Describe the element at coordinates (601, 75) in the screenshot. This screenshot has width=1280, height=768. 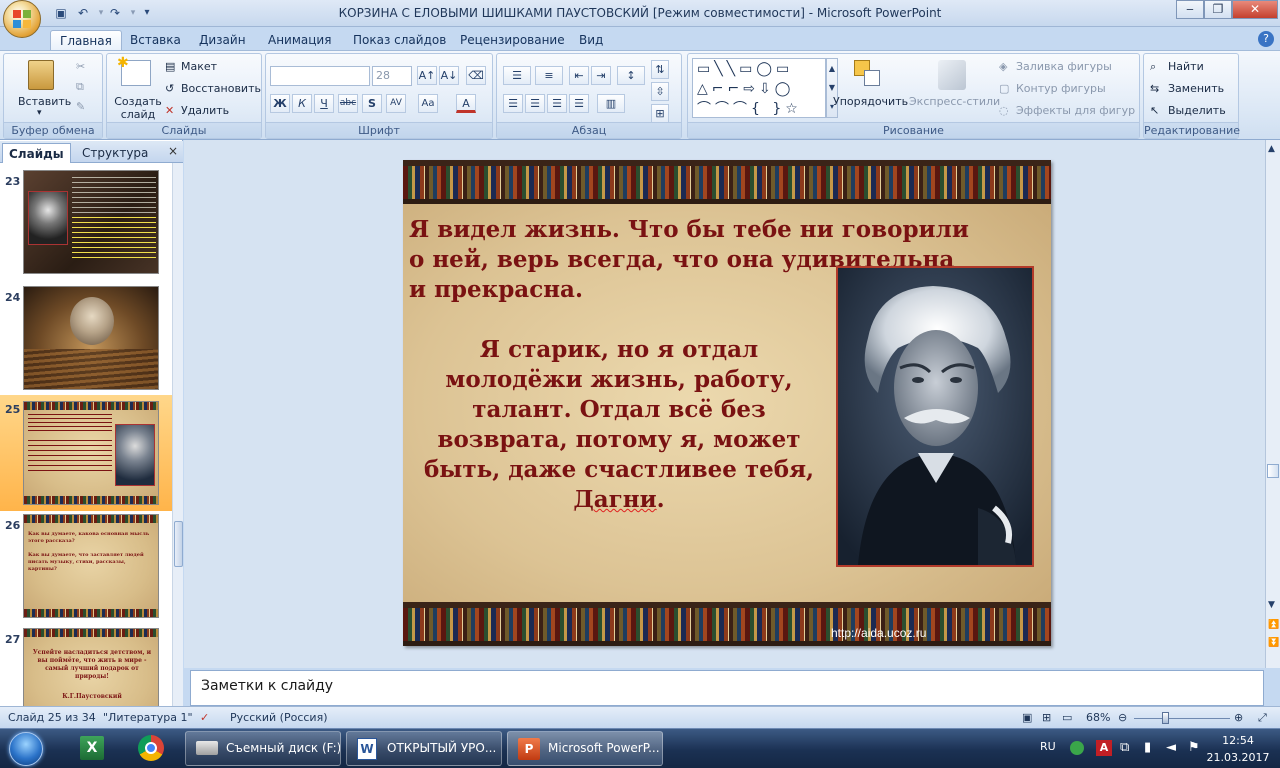
I see `increase-indent-icon: ⇥` at that location.